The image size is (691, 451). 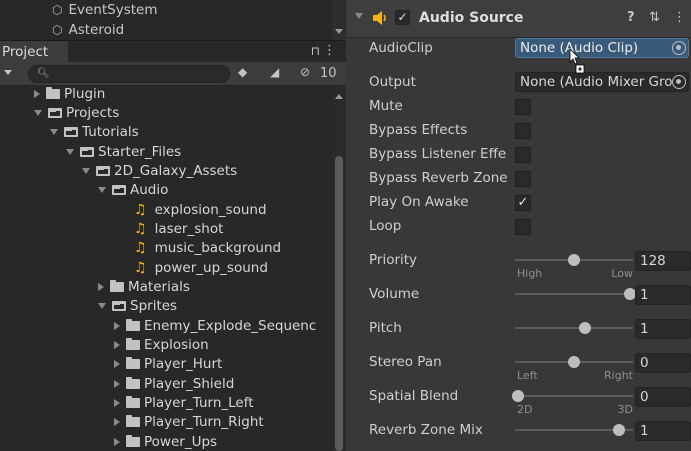 I want to click on filter-by-type-icon: ◆, so click(x=242, y=72).